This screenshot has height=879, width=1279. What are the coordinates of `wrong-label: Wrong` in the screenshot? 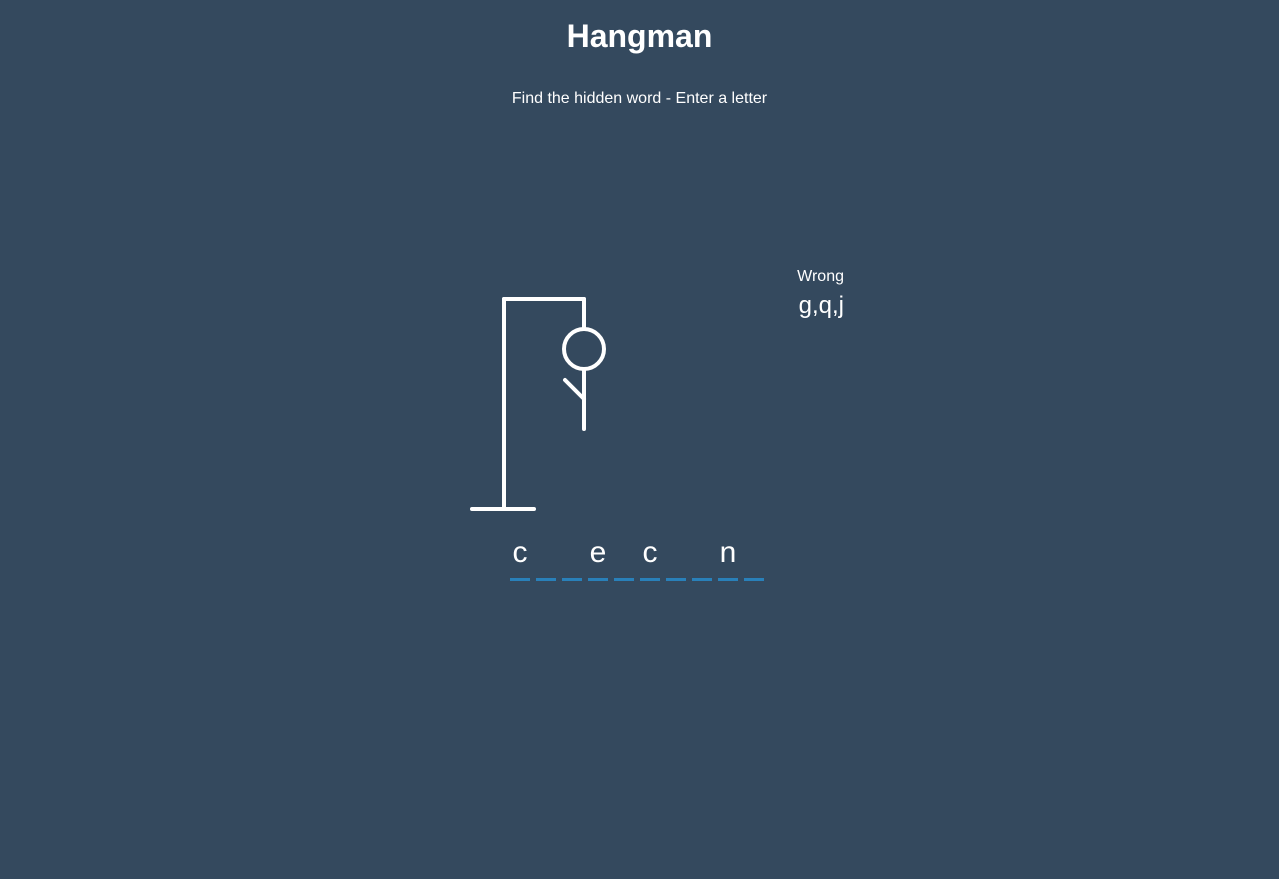 It's located at (820, 276).